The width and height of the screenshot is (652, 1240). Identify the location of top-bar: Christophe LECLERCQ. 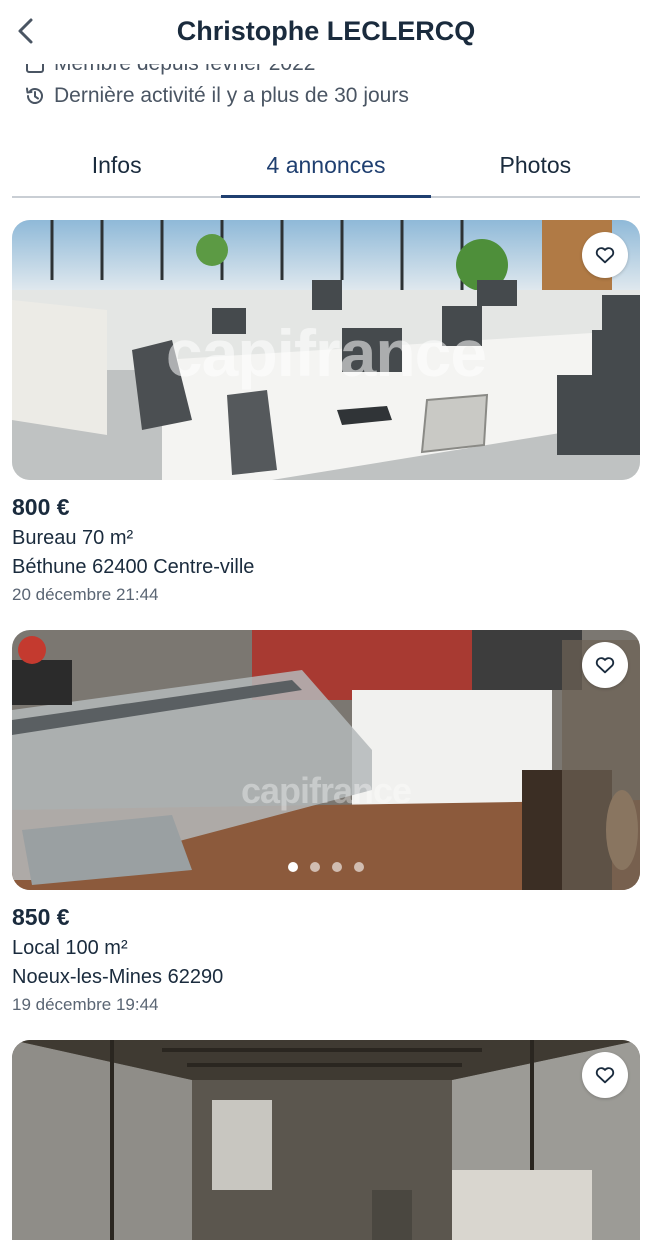
(326, 32).